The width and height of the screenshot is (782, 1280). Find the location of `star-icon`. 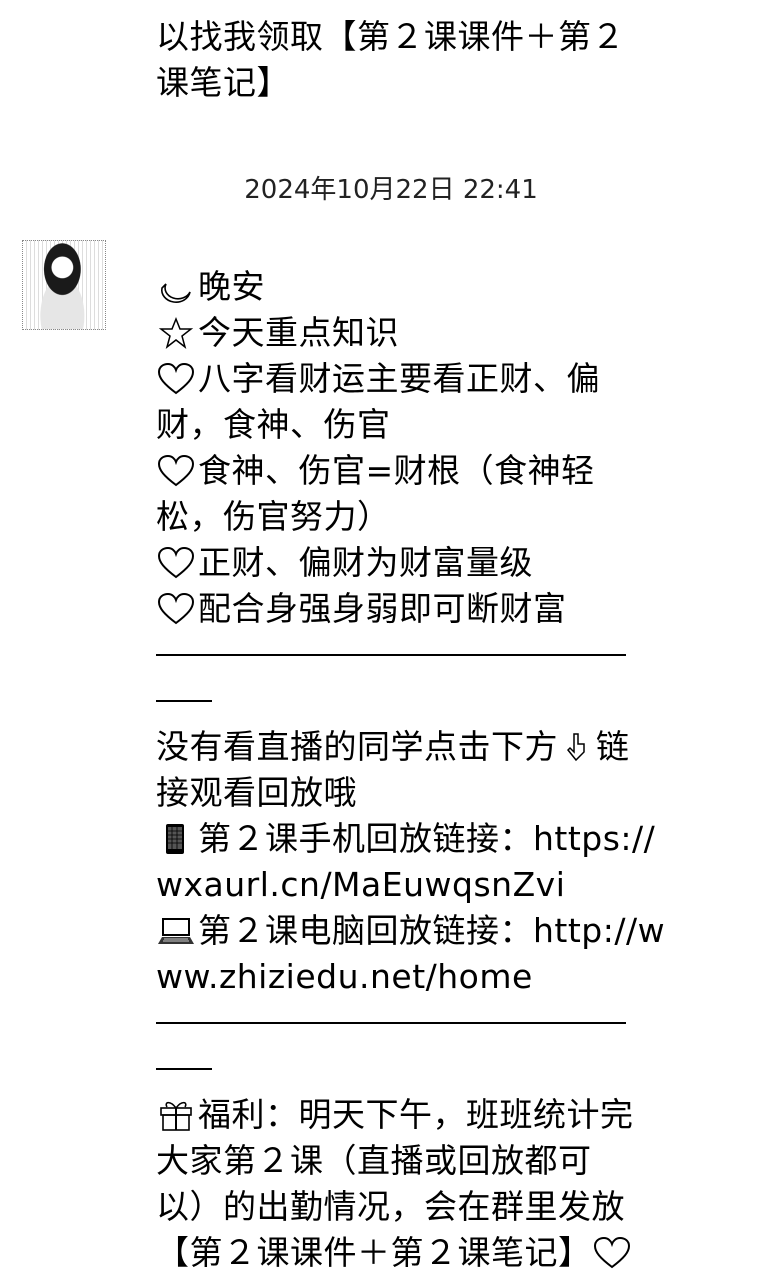

star-icon is located at coordinates (176, 333).